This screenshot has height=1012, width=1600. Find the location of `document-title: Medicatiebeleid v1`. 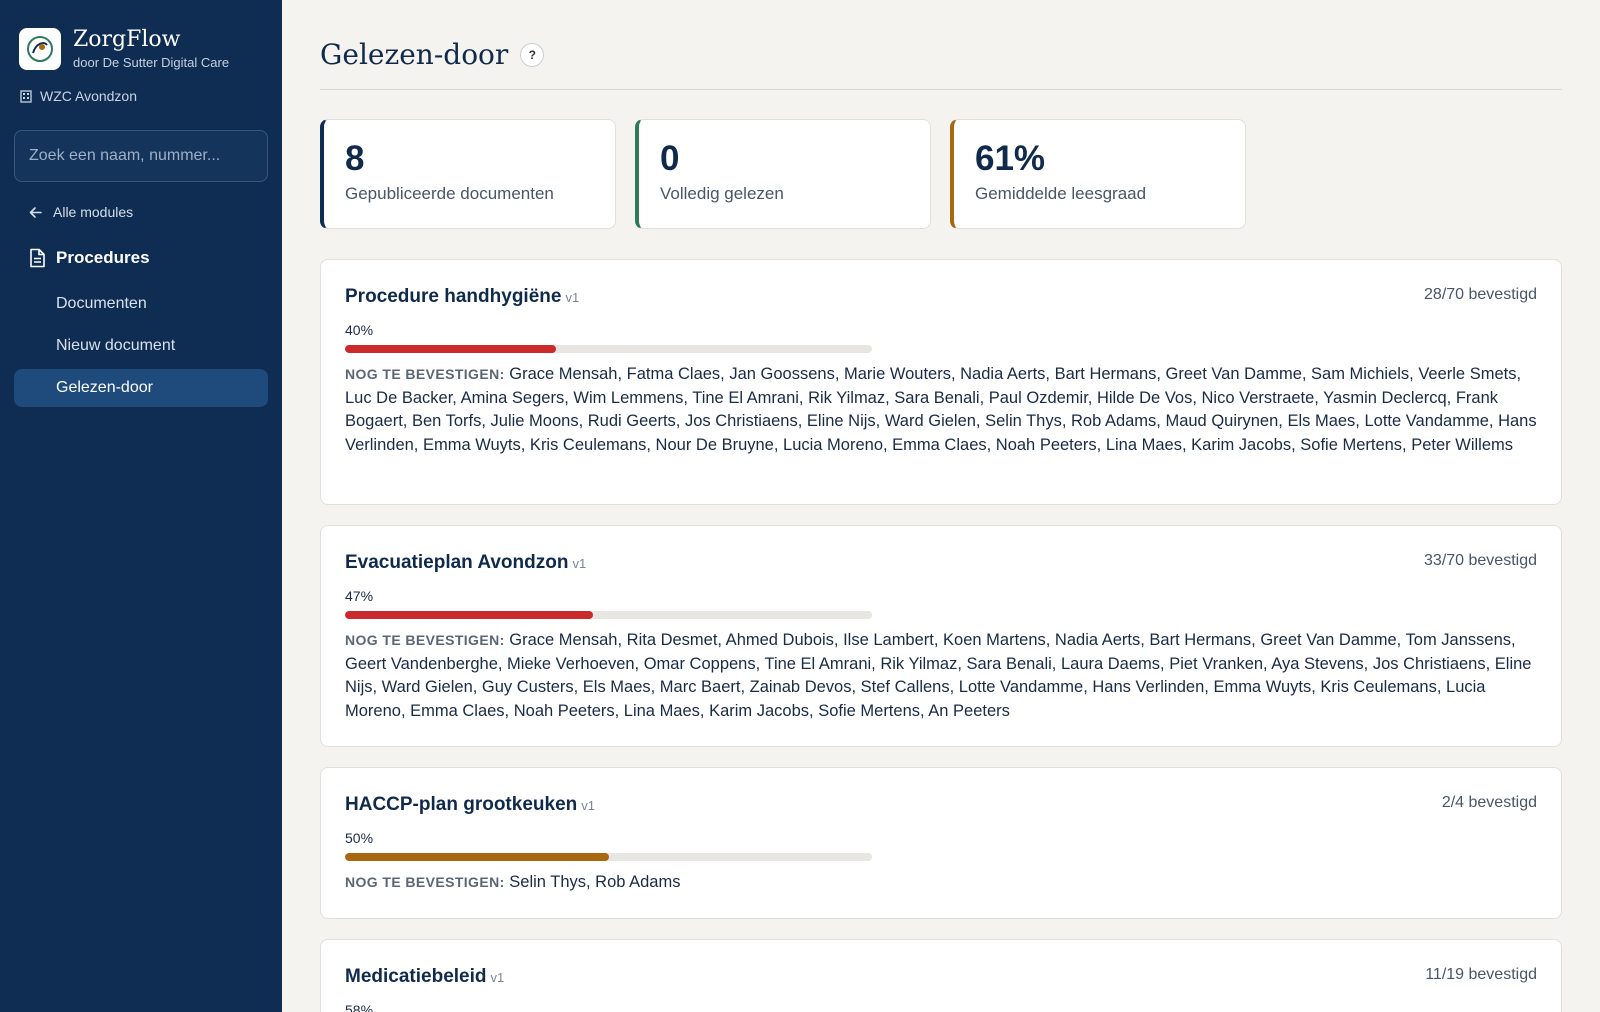

document-title: Medicatiebeleid v1 is located at coordinates (424, 977).